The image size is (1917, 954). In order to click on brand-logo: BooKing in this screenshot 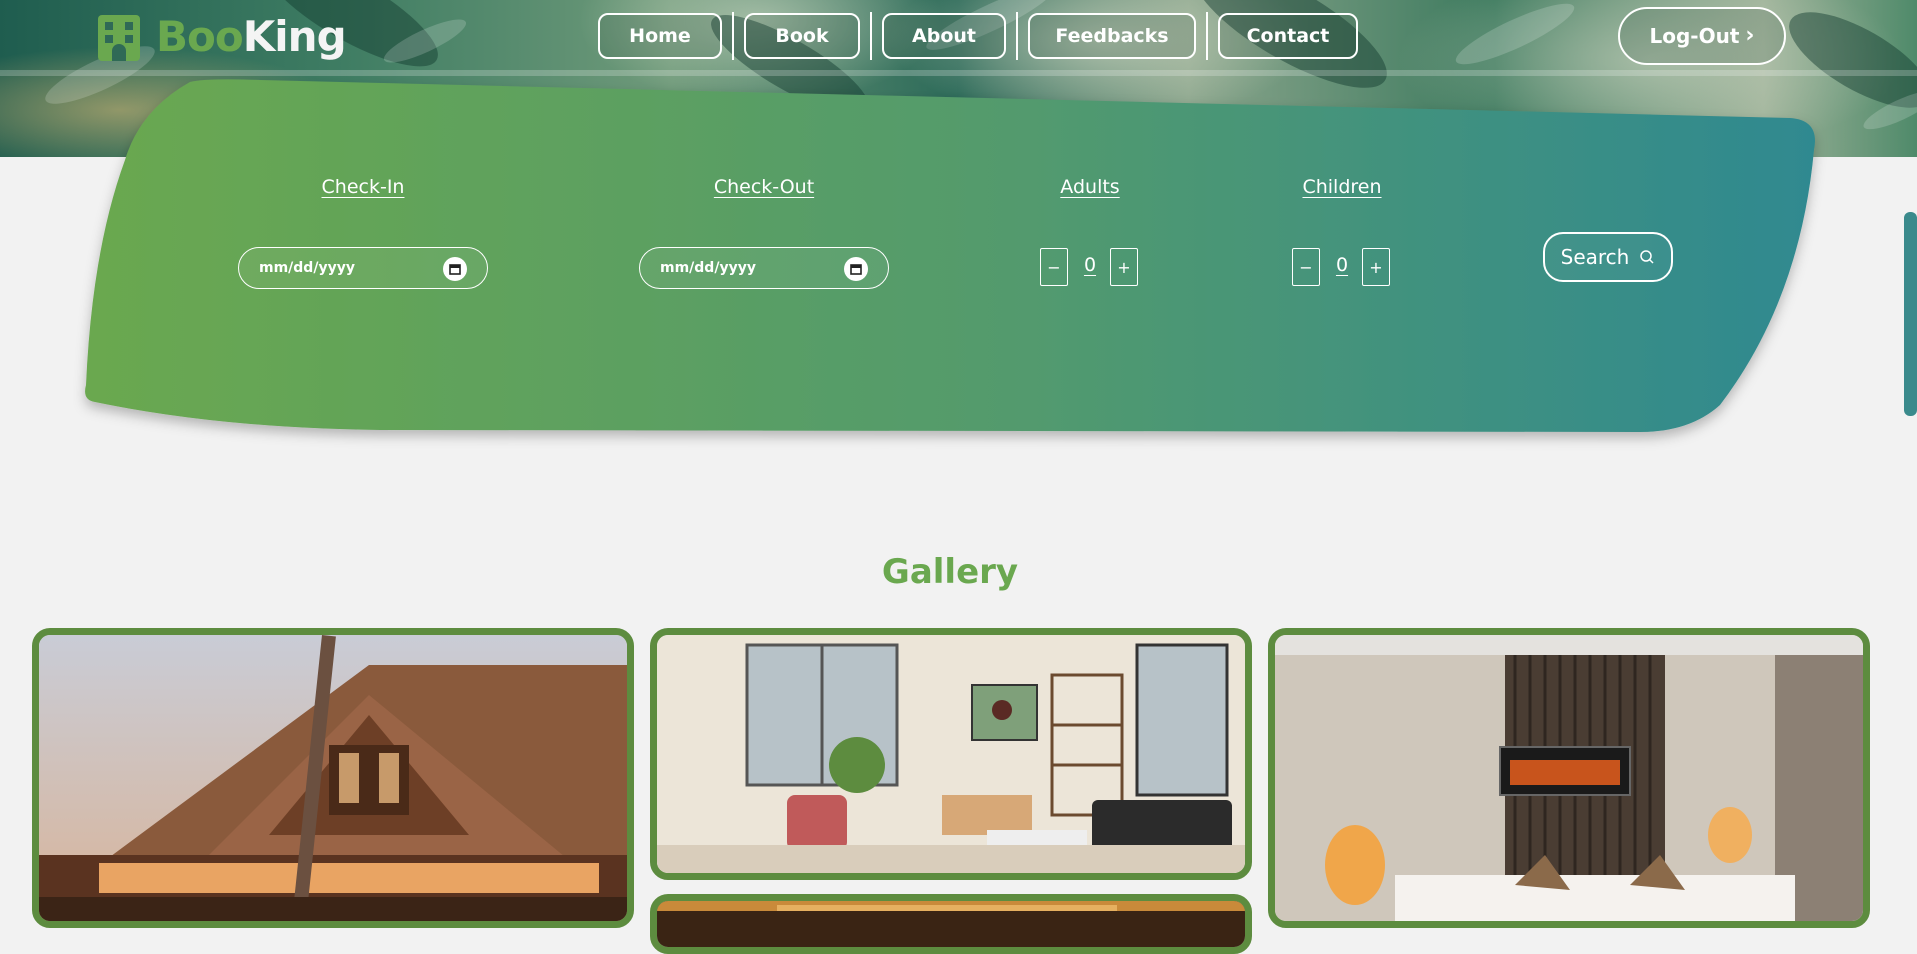, I will do `click(221, 37)`.